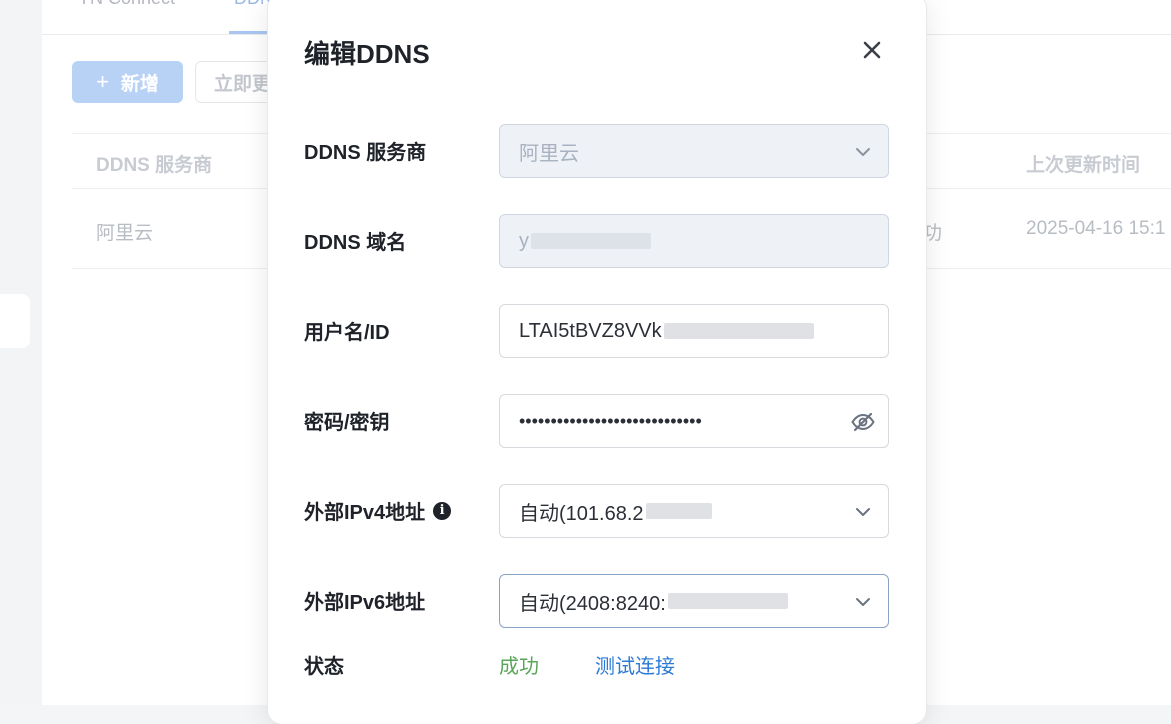 The height and width of the screenshot is (724, 1171). I want to click on ipv6-select: 自动(2408:8240:, so click(694, 601).